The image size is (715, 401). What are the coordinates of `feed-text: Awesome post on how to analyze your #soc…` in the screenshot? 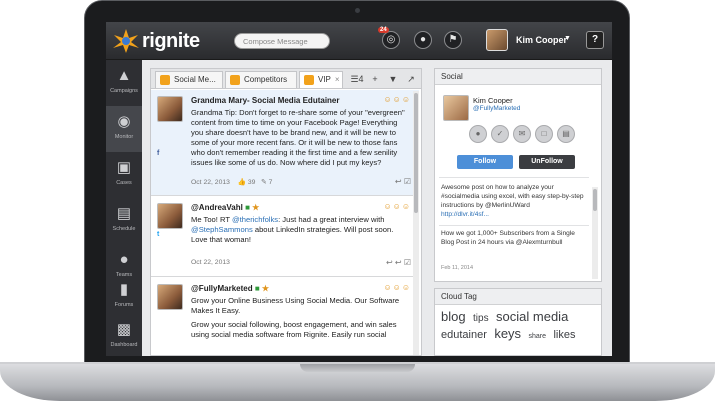 It's located at (512, 196).